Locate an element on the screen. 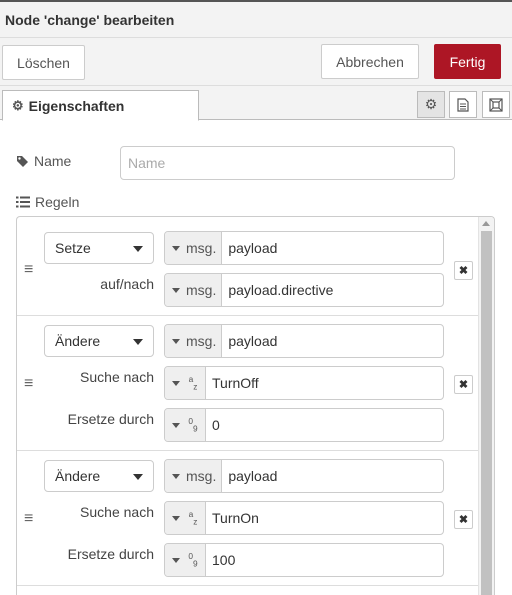  rules-scrollbar is located at coordinates (486, 406).